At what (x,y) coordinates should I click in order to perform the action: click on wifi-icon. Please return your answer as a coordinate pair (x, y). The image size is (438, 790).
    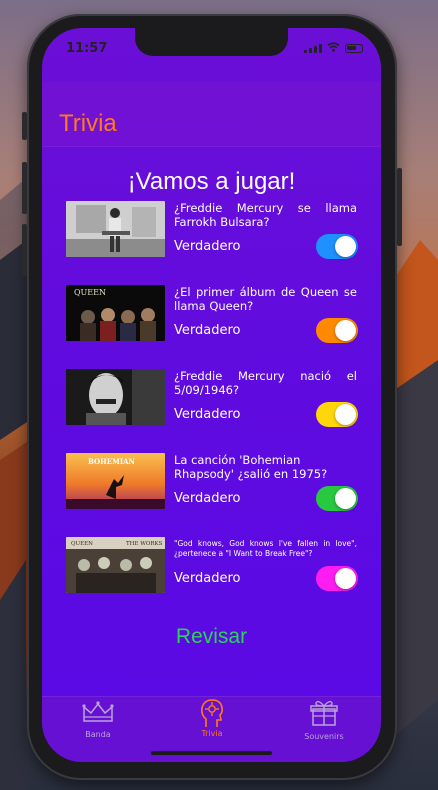
    Looking at the image, I should click on (333, 48).